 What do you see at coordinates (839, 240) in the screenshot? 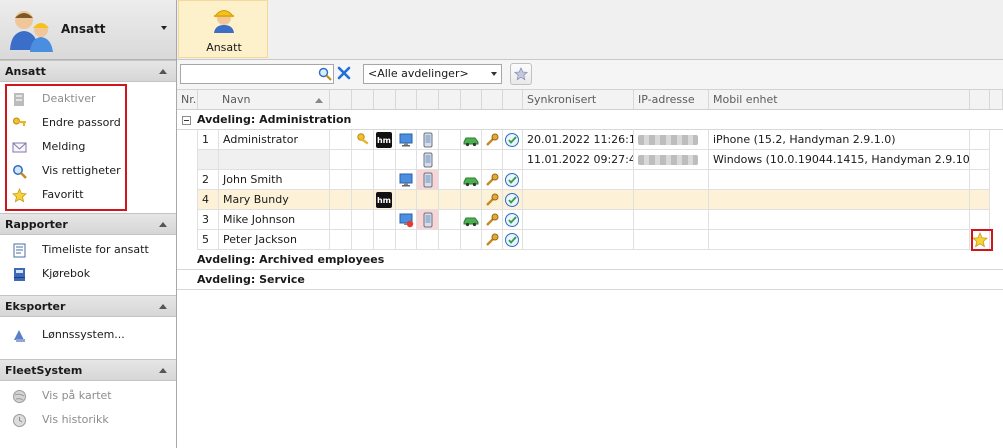
I see `cell-mobil` at bounding box center [839, 240].